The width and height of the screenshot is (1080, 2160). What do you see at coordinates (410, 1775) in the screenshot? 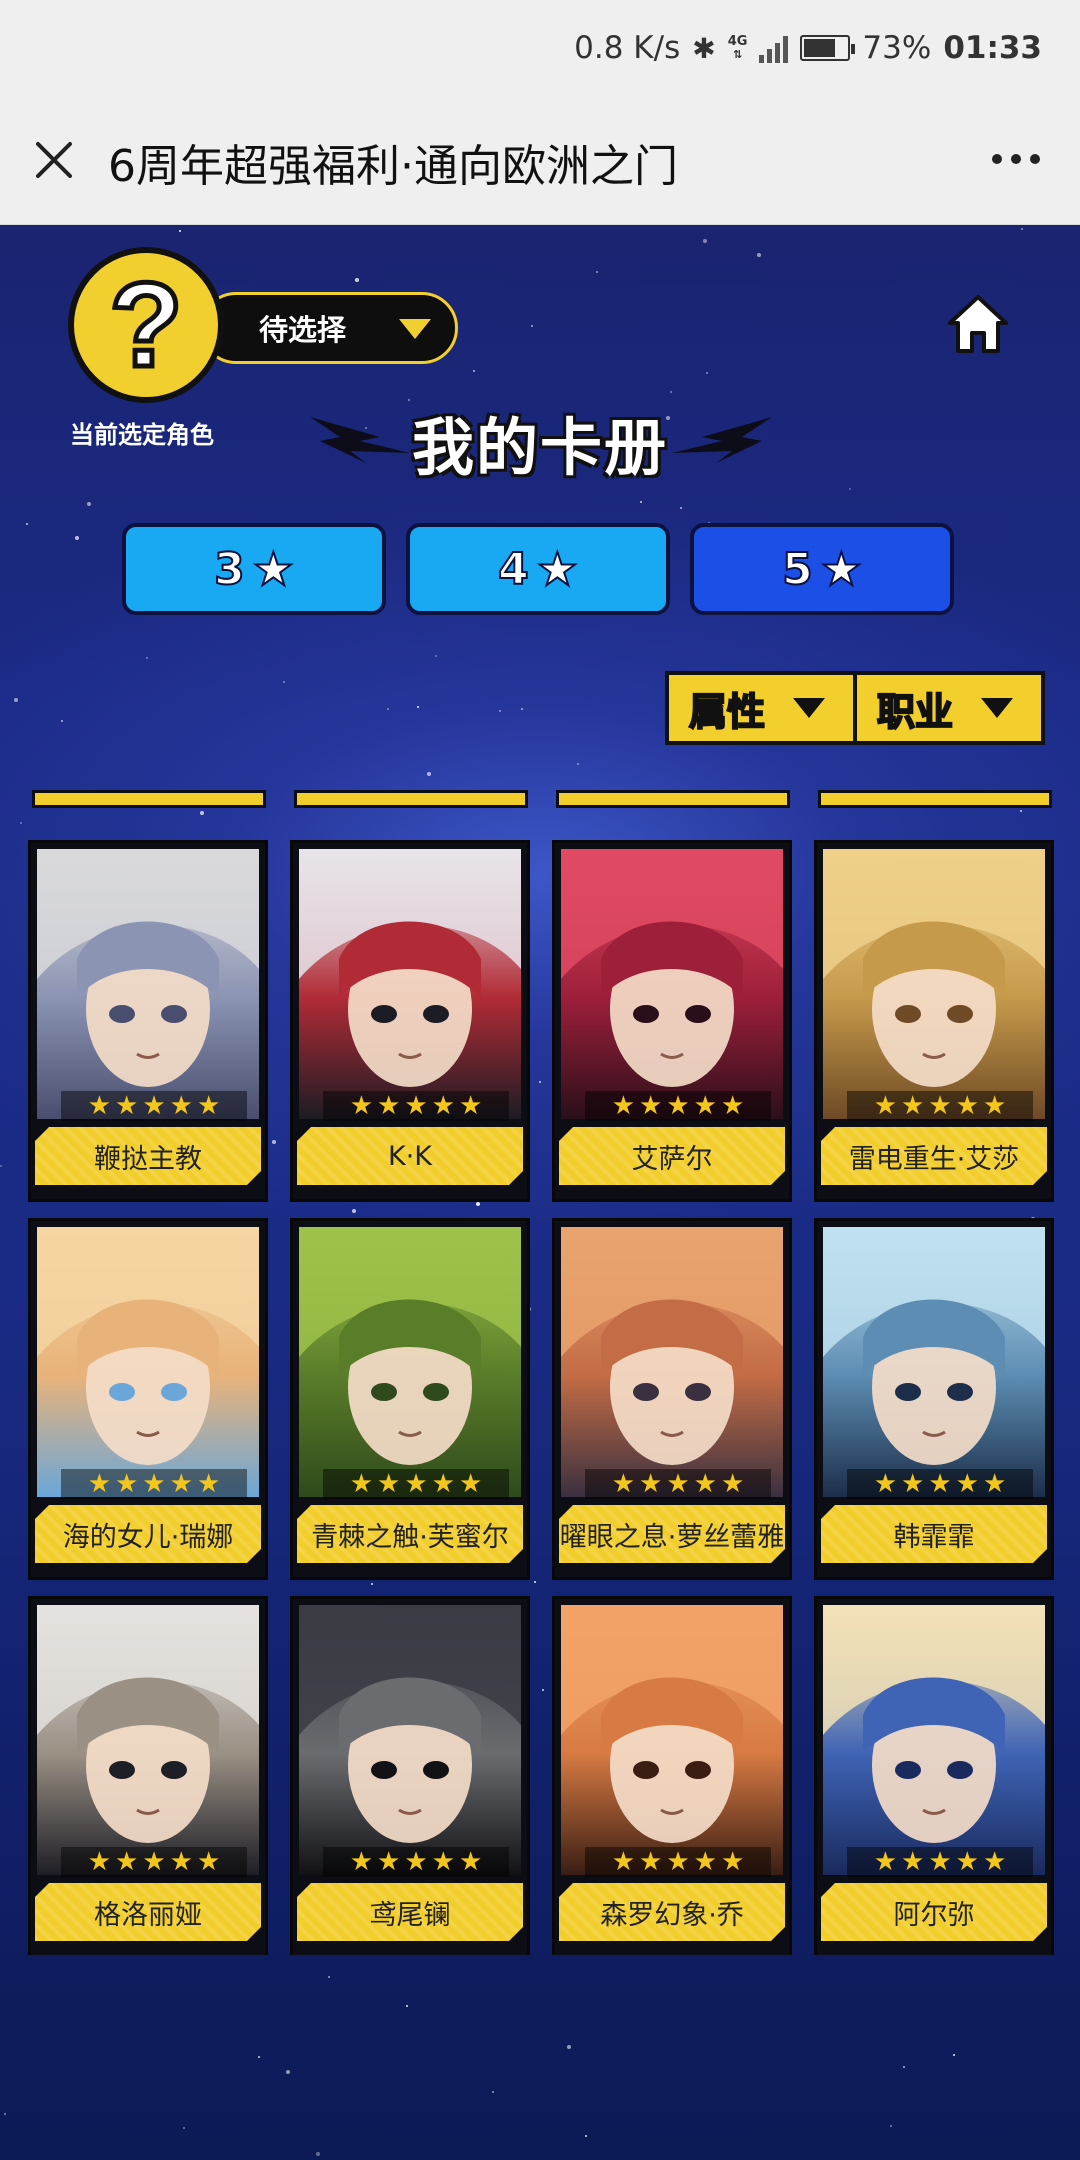
I see `character-card: ★ ★ ★ ★ ★ 鸢尾镧` at bounding box center [410, 1775].